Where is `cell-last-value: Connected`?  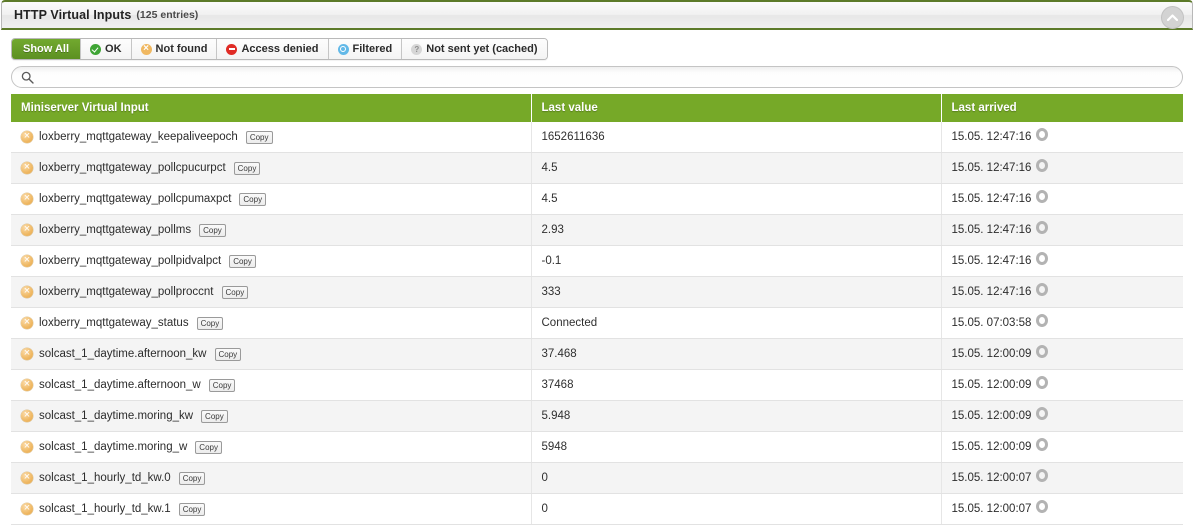 cell-last-value: Connected is located at coordinates (736, 323).